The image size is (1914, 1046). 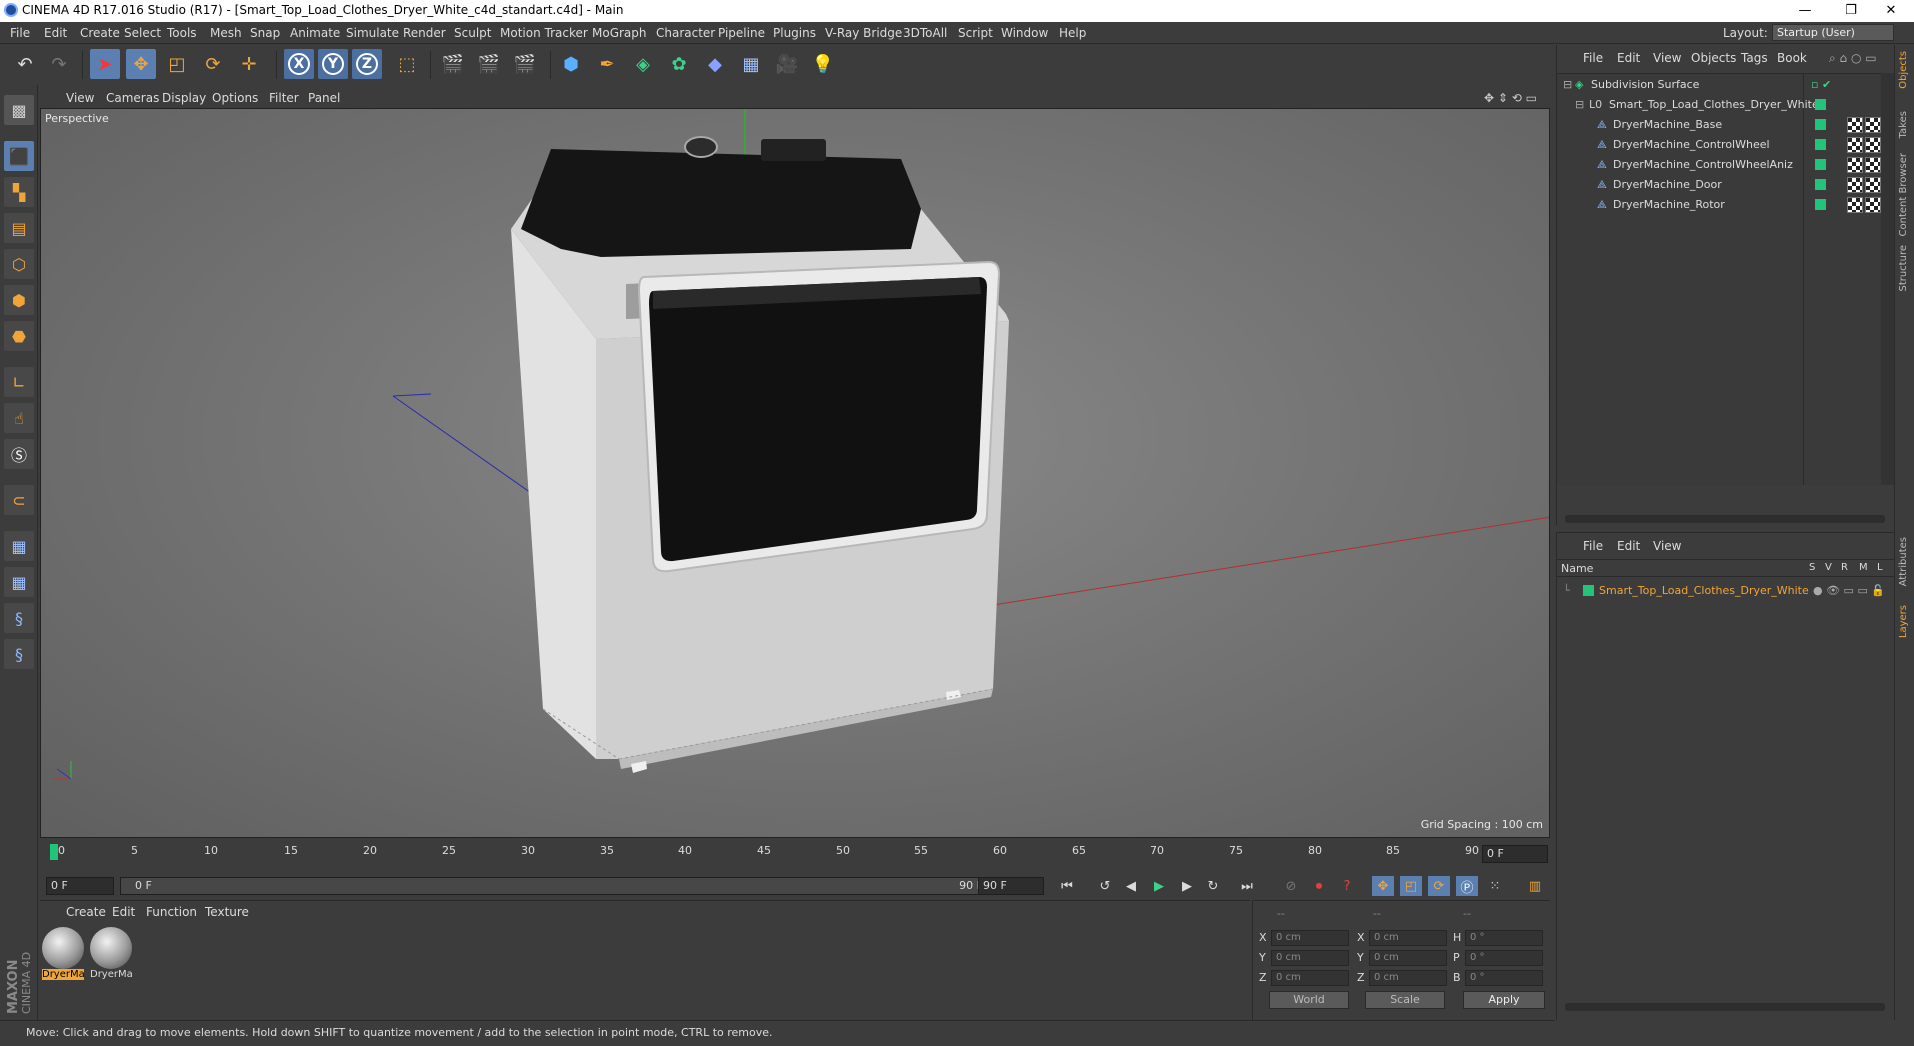 I want to click on go-to-end-icon: ⏭, so click(x=1247, y=886).